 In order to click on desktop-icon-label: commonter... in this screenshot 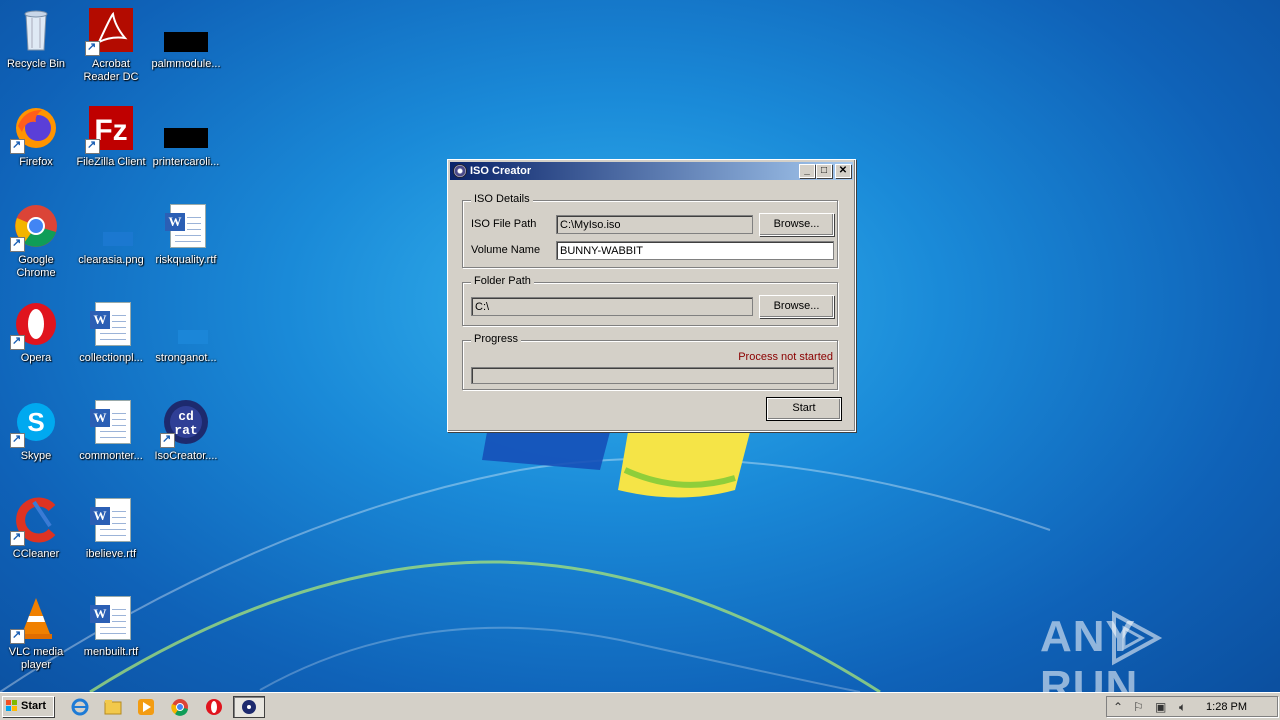, I will do `click(111, 456)`.